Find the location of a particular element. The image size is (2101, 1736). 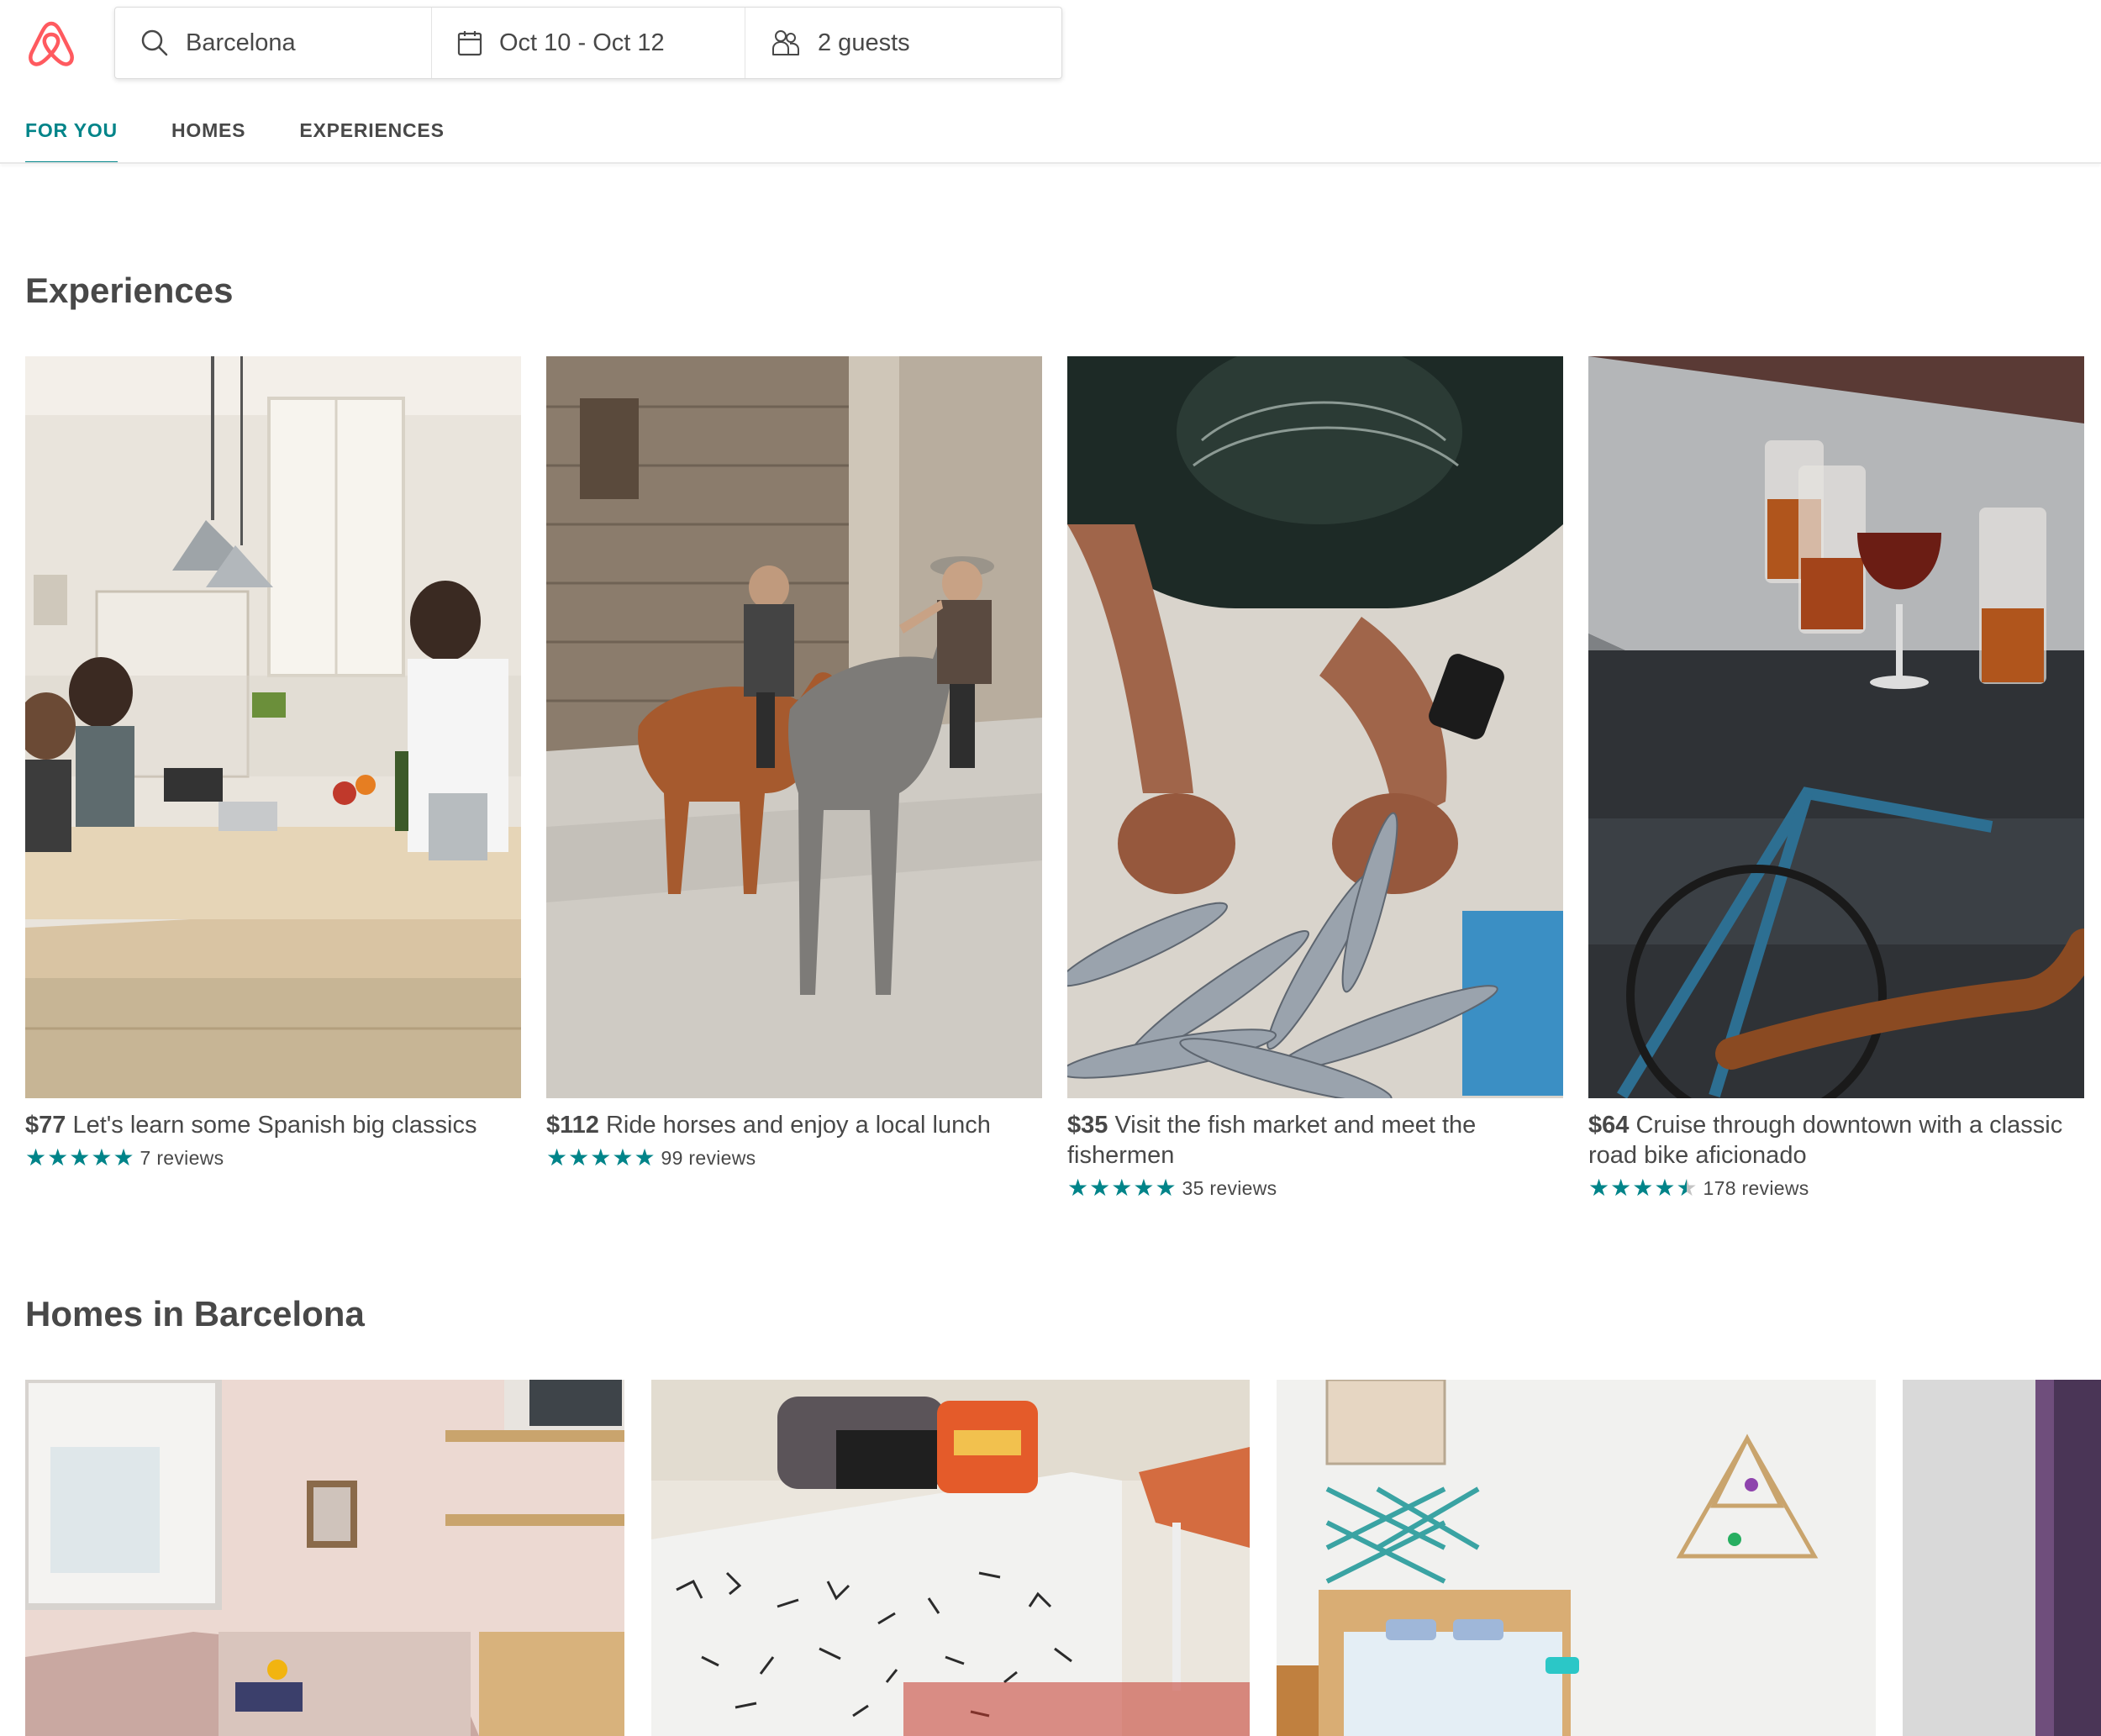

rating: ★ ★ ★ ★ ★ 99 reviews is located at coordinates (794, 1157).